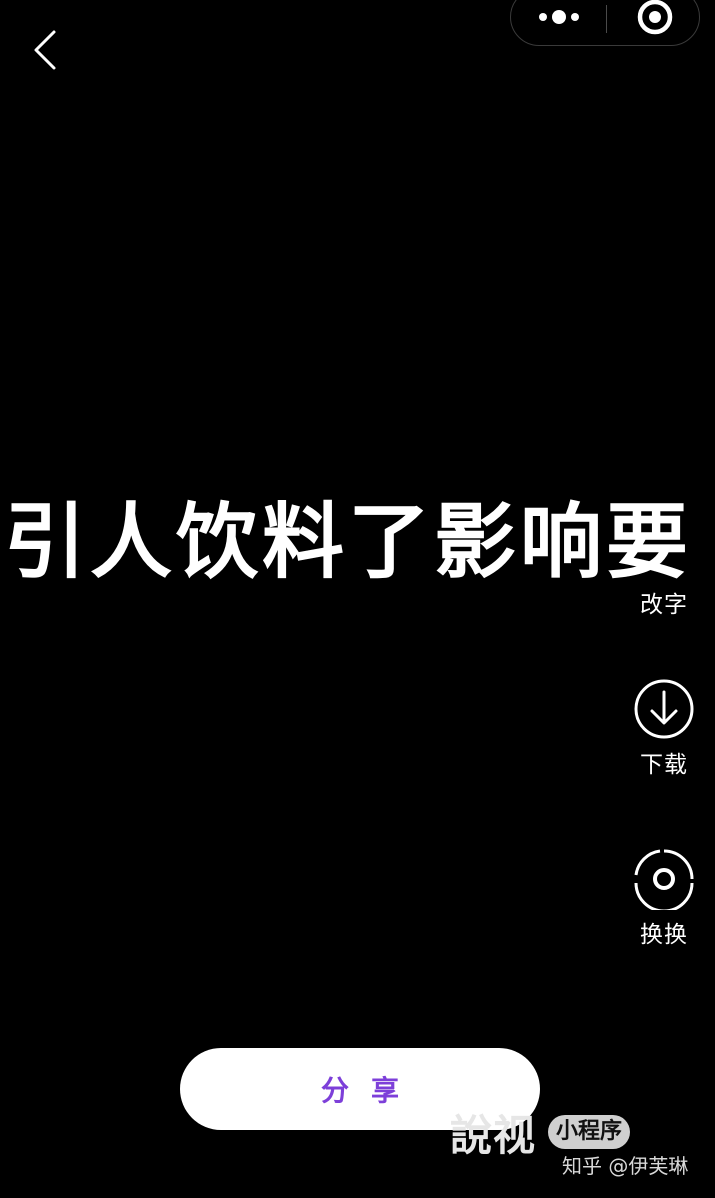  Describe the element at coordinates (493, 1135) in the screenshot. I see `watermark-logo: 說视` at that location.